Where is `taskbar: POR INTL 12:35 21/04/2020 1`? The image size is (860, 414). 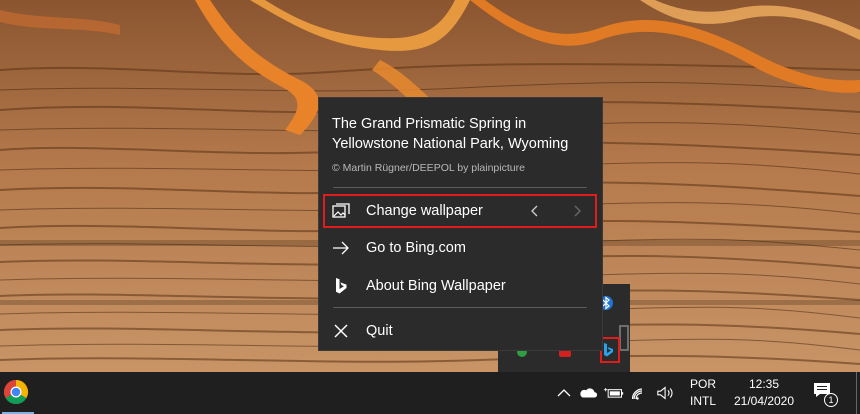 taskbar: POR INTL 12:35 21/04/2020 1 is located at coordinates (430, 393).